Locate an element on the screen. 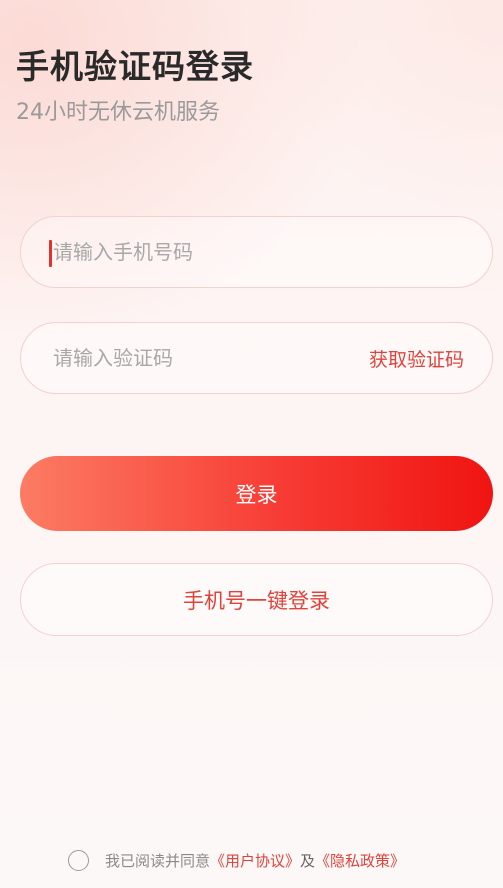  get-code-button: 获取验证码 is located at coordinates (416, 358).